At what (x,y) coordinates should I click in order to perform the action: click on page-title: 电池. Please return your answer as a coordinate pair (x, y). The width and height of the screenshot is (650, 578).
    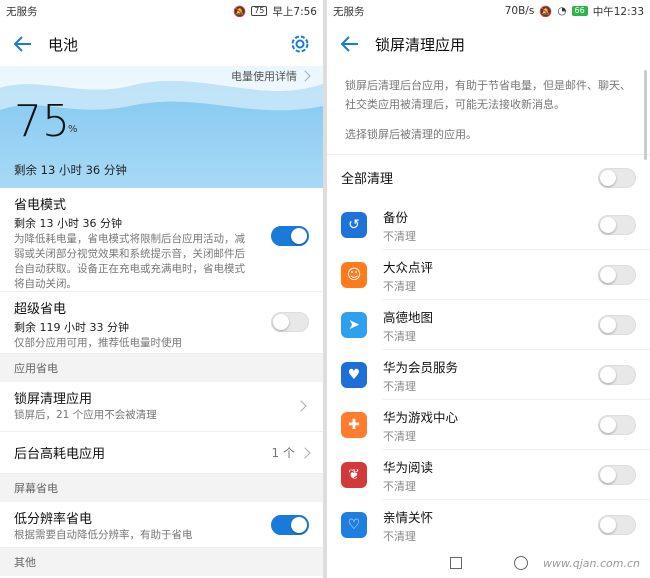
    Looking at the image, I should click on (63, 44).